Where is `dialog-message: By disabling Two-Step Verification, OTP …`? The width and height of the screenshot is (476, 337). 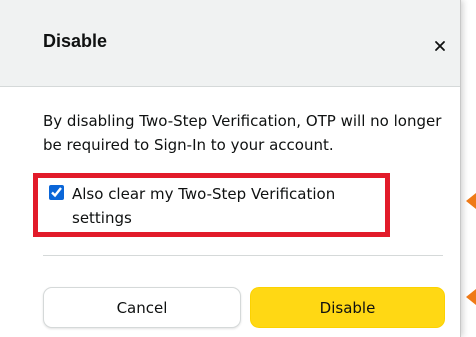
dialog-message: By disabling Two-Step Verification, OTP … is located at coordinates (242, 133).